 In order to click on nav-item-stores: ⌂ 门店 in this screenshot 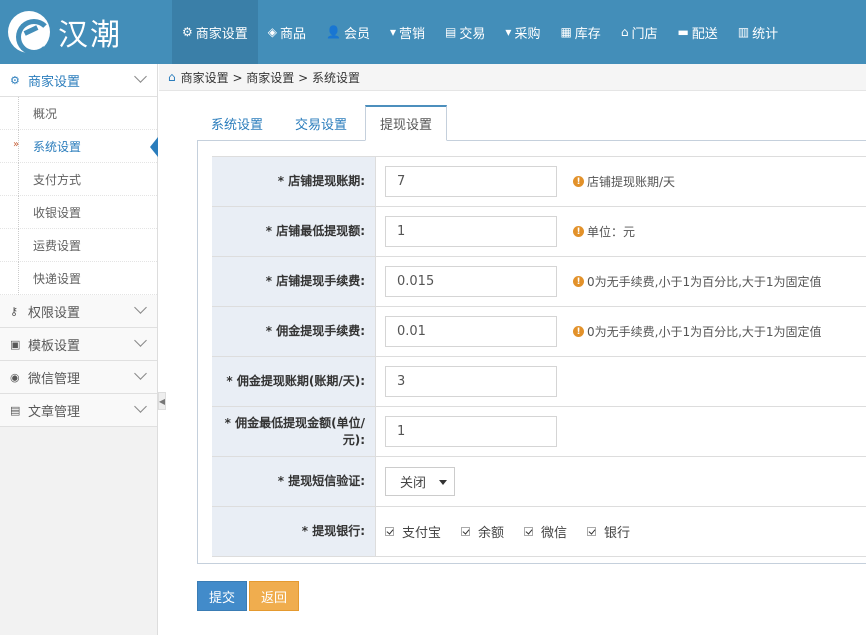, I will do `click(639, 32)`.